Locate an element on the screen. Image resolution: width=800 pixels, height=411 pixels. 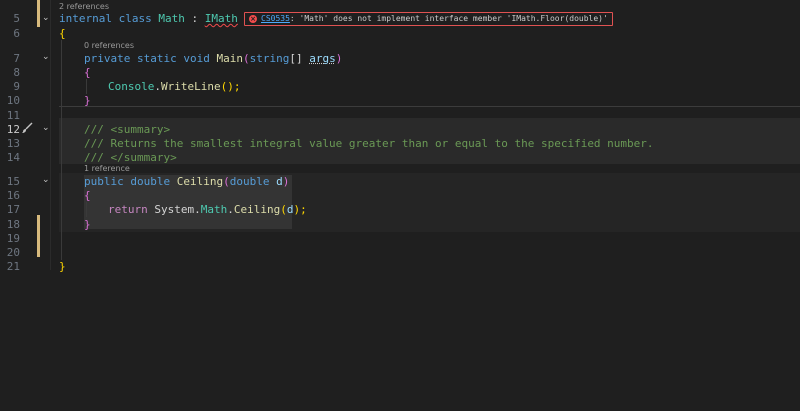
parameter: d is located at coordinates (279, 181).